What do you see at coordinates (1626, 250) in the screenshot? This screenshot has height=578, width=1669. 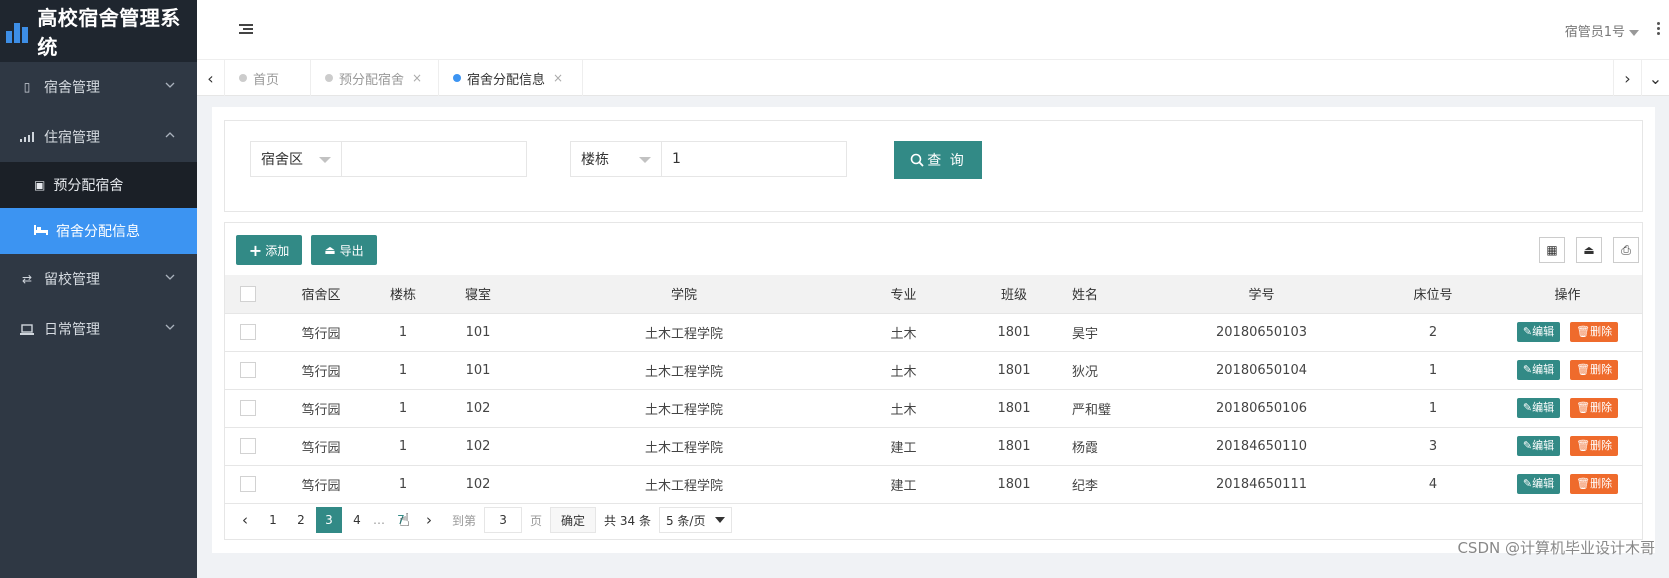 I see `print-icon: ⎙` at bounding box center [1626, 250].